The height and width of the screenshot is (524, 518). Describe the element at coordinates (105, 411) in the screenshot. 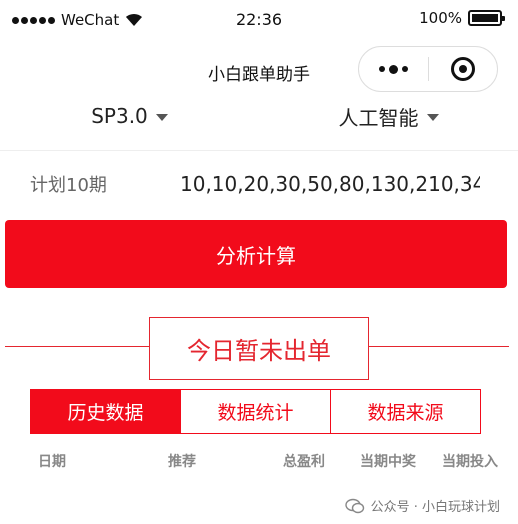

I see `tab-history: 历史数据` at that location.